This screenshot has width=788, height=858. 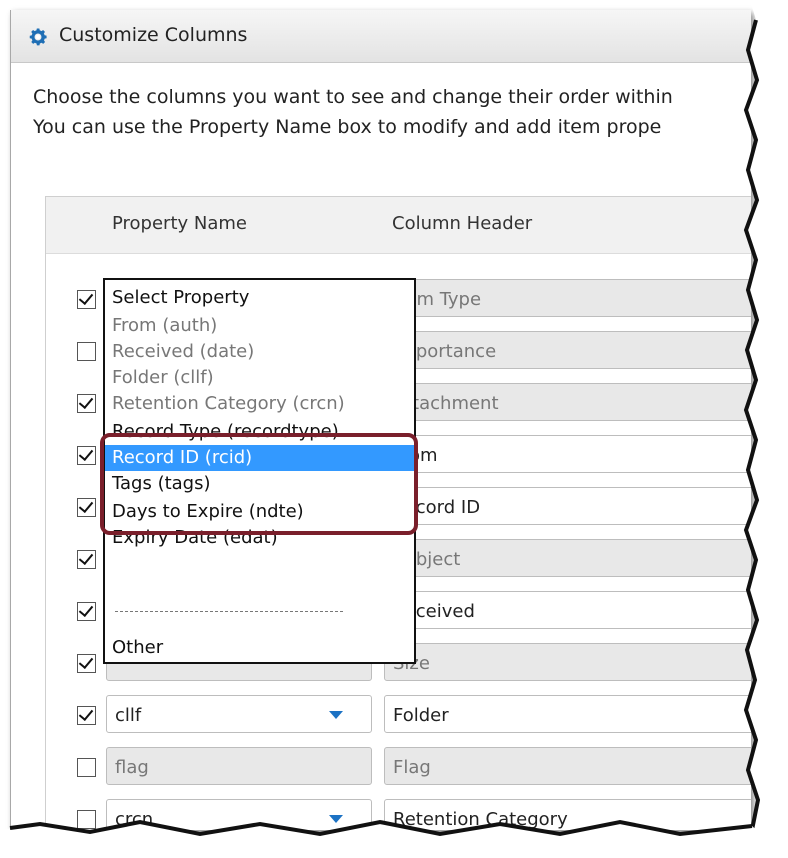 I want to click on property-name-select: cllf, so click(x=239, y=714).